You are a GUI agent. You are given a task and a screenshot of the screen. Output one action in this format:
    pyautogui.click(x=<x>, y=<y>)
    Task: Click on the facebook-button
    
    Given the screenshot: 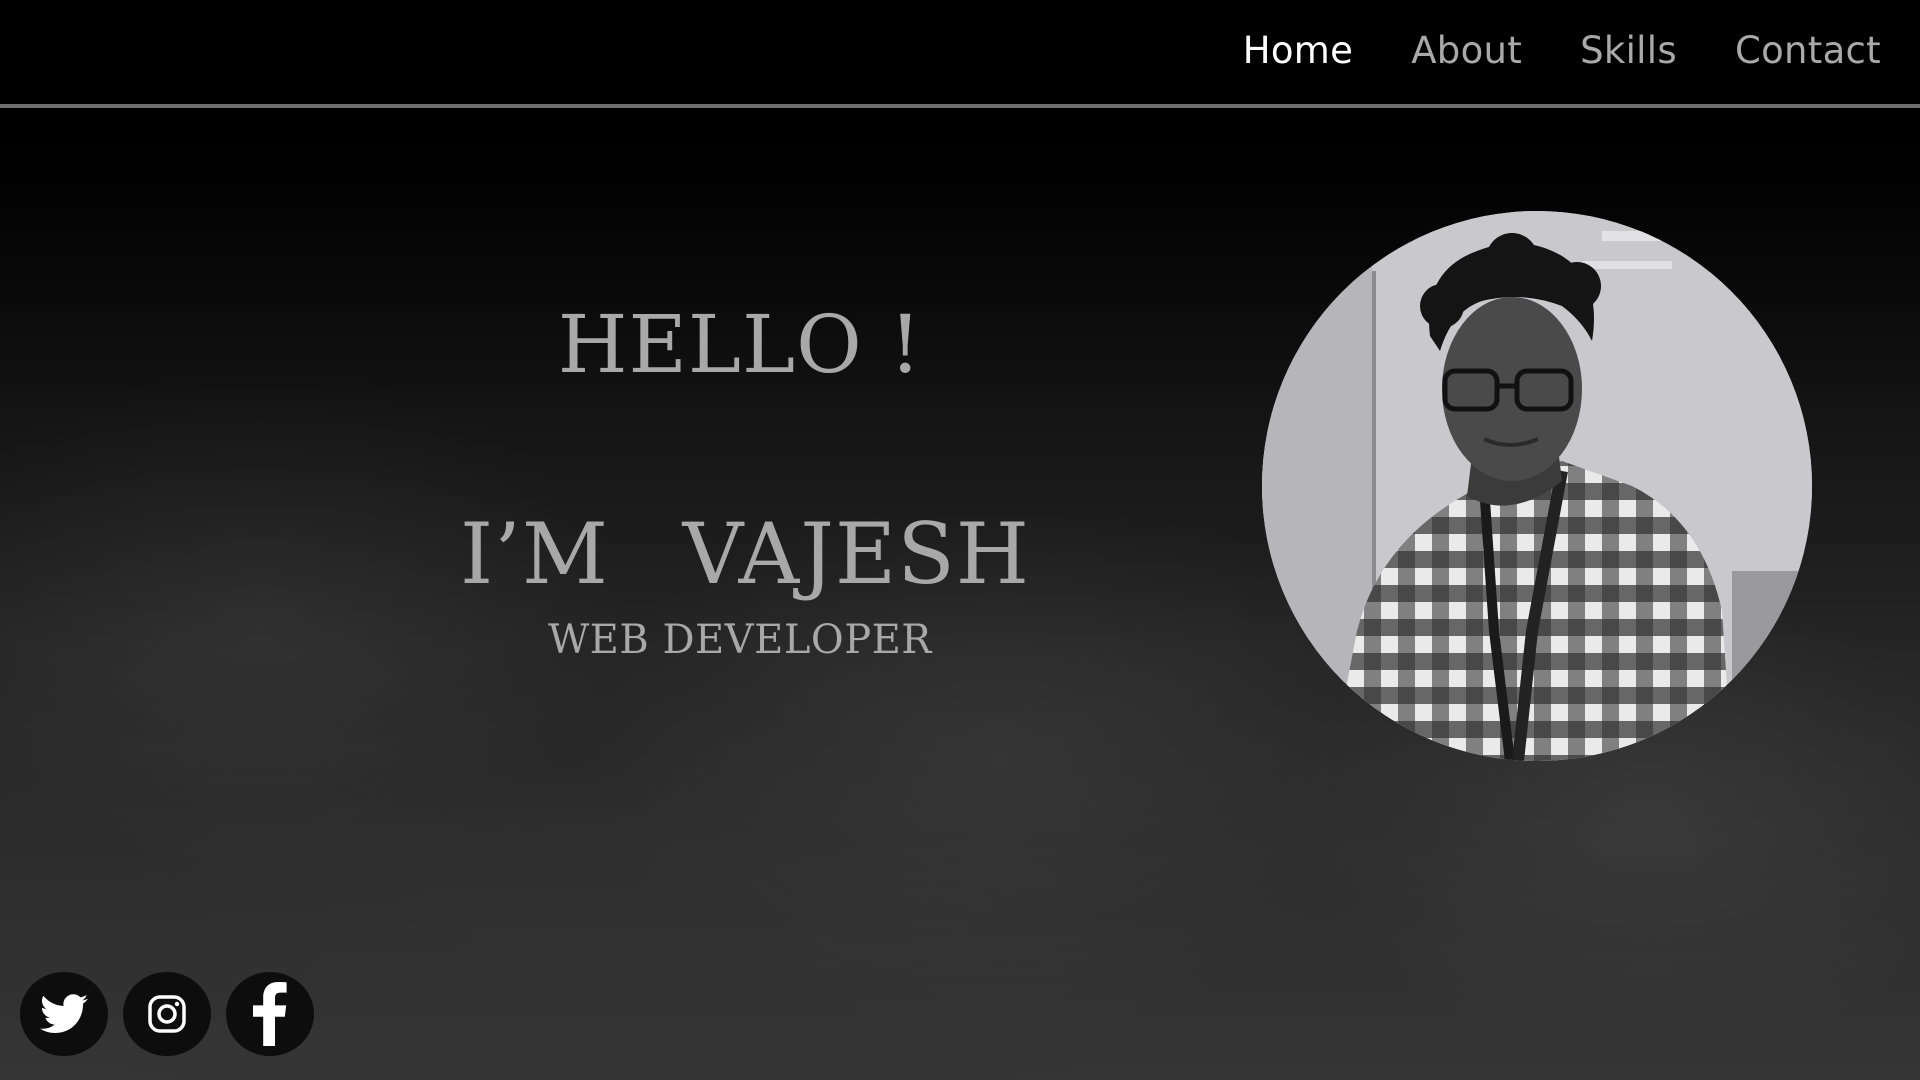 What is the action you would take?
    pyautogui.click(x=270, y=1014)
    